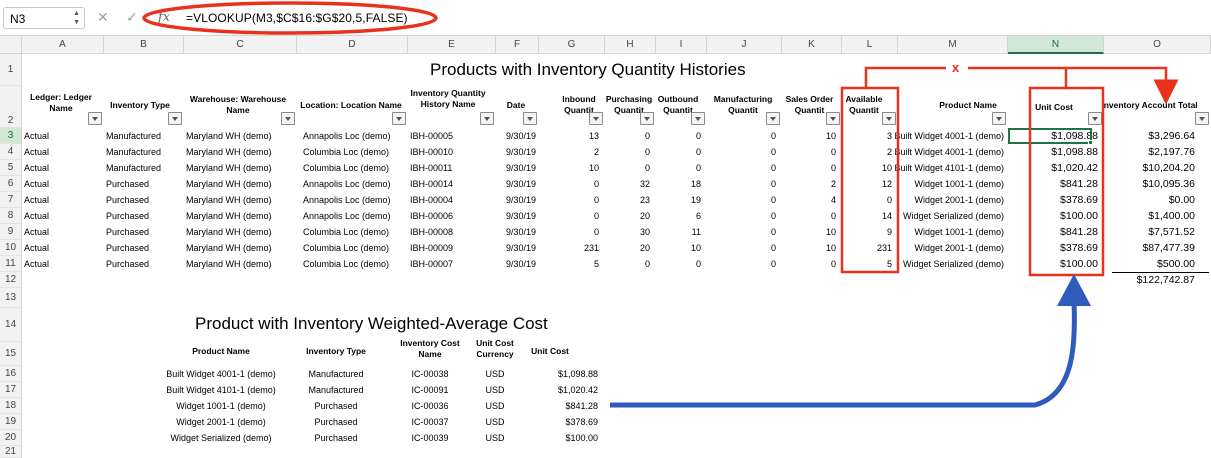 The width and height of the screenshot is (1211, 458). What do you see at coordinates (10, 248) in the screenshot?
I see `row-header-10: 10` at bounding box center [10, 248].